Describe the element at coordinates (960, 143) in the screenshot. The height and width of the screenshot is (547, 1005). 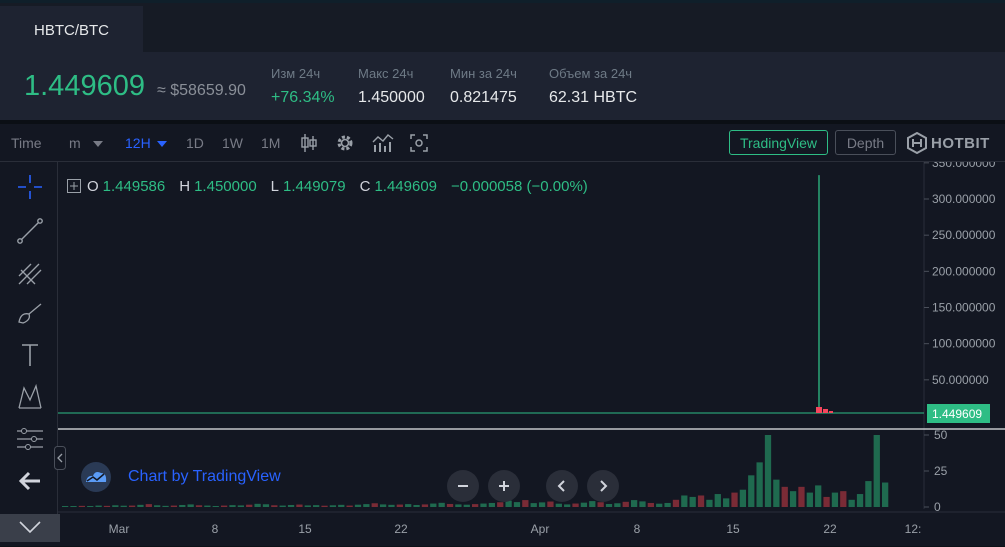
I see `hotbit-logo-text: HOTBIT` at that location.